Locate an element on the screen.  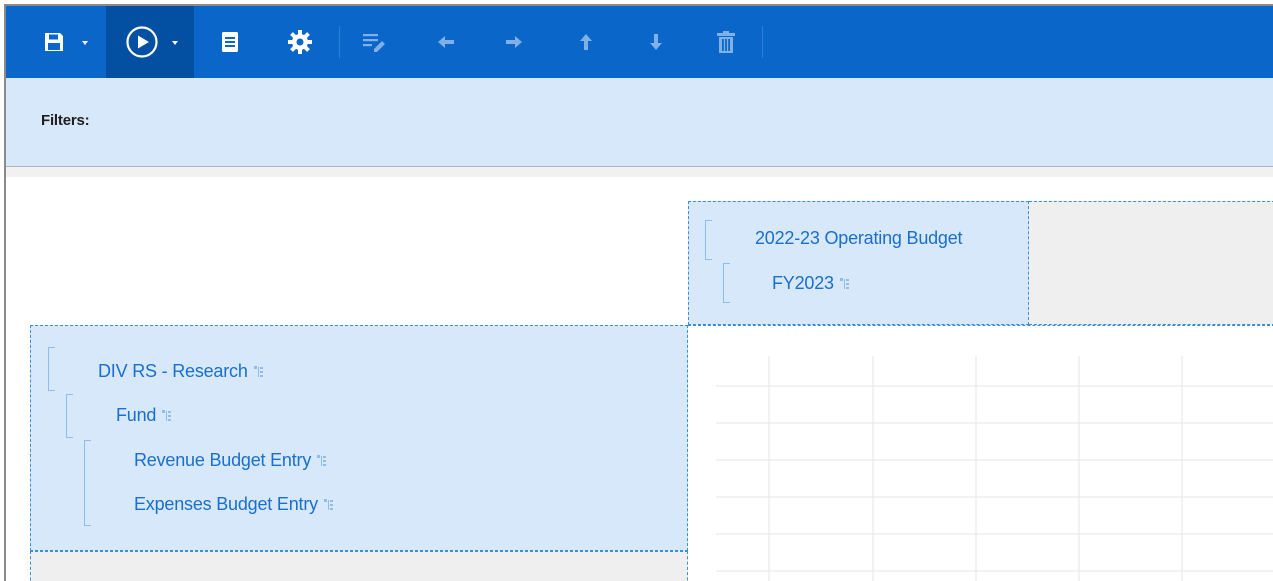
document-button is located at coordinates (230, 42).